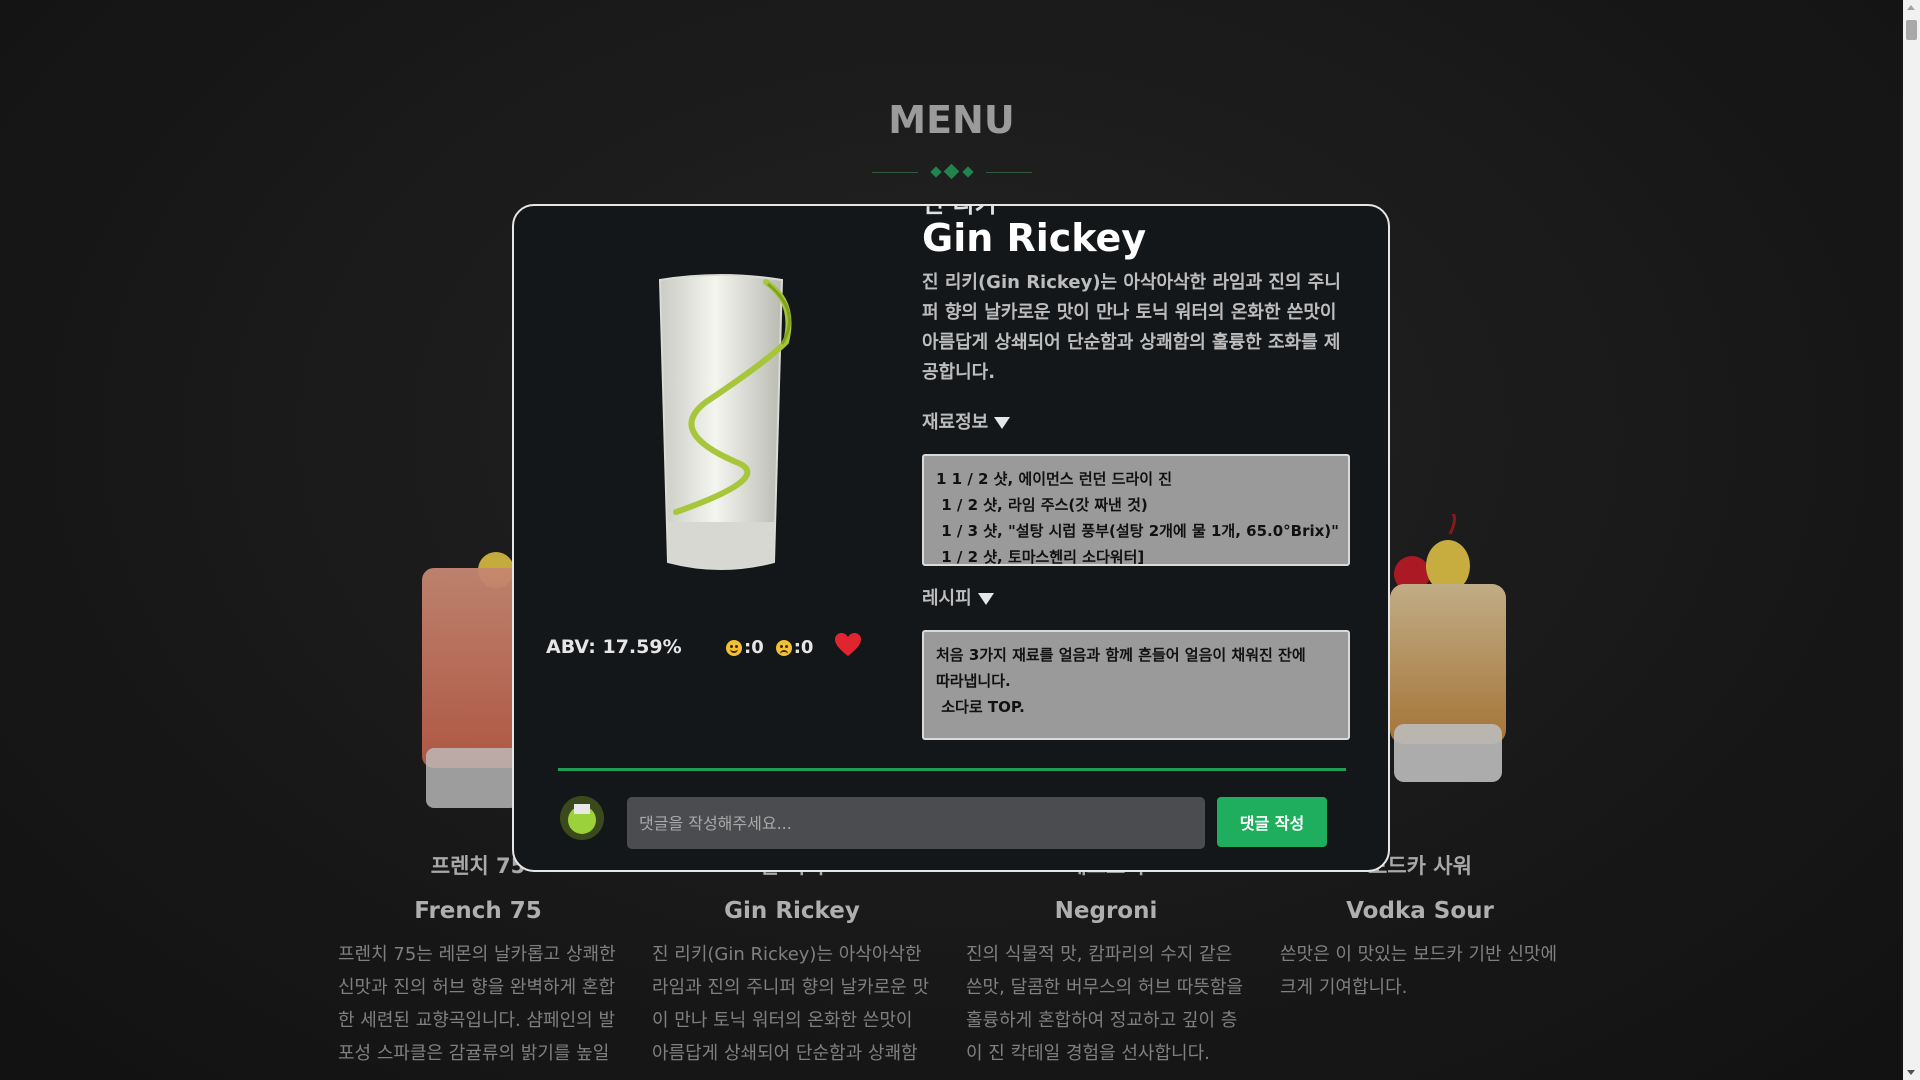  What do you see at coordinates (916, 823) in the screenshot?
I see `comment-input` at bounding box center [916, 823].